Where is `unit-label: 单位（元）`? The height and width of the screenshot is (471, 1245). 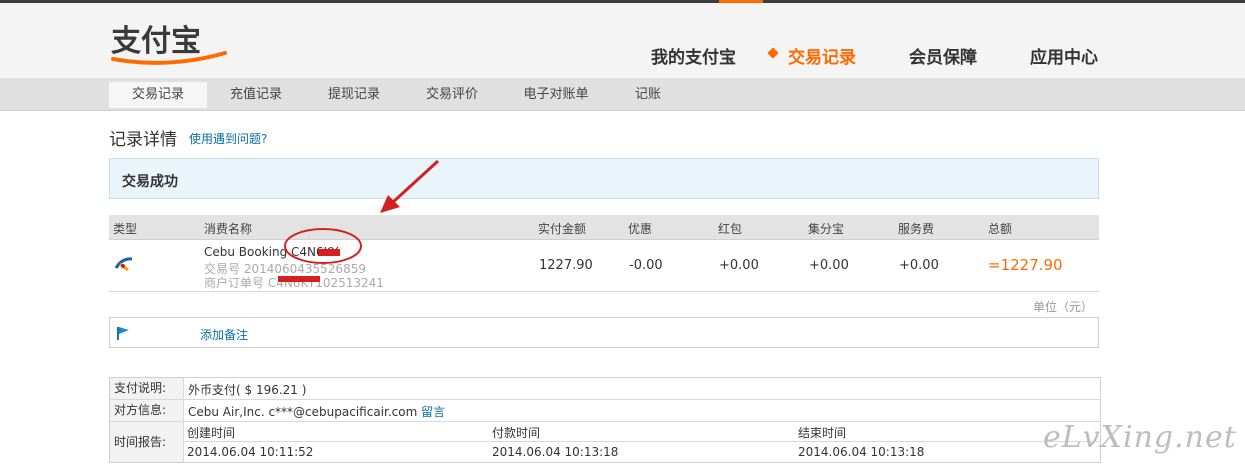 unit-label: 单位（元） is located at coordinates (1063, 307).